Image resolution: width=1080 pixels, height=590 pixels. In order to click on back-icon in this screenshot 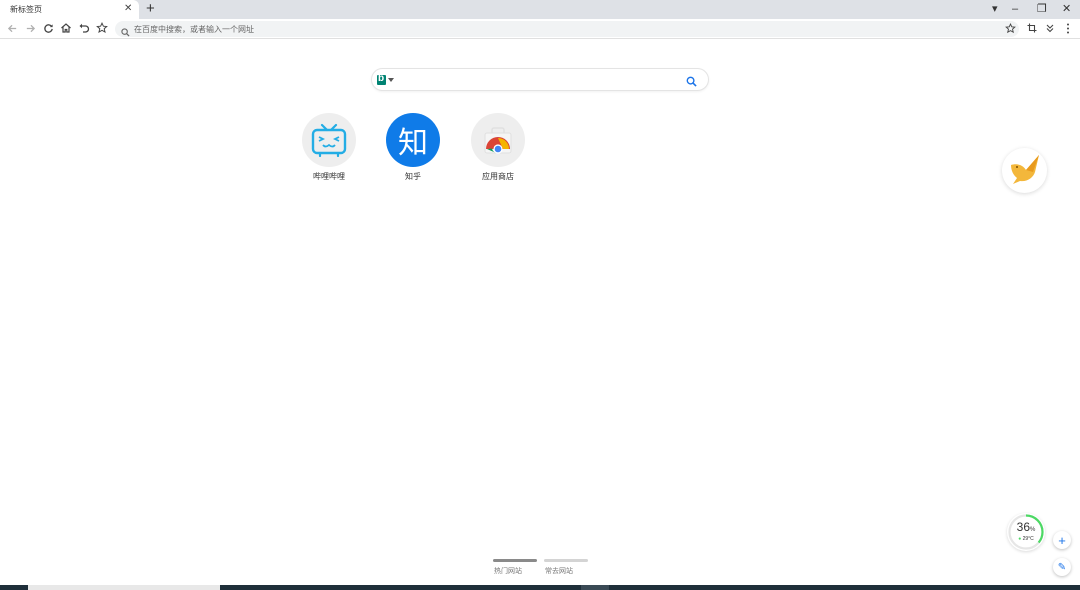, I will do `click(12, 28)`.